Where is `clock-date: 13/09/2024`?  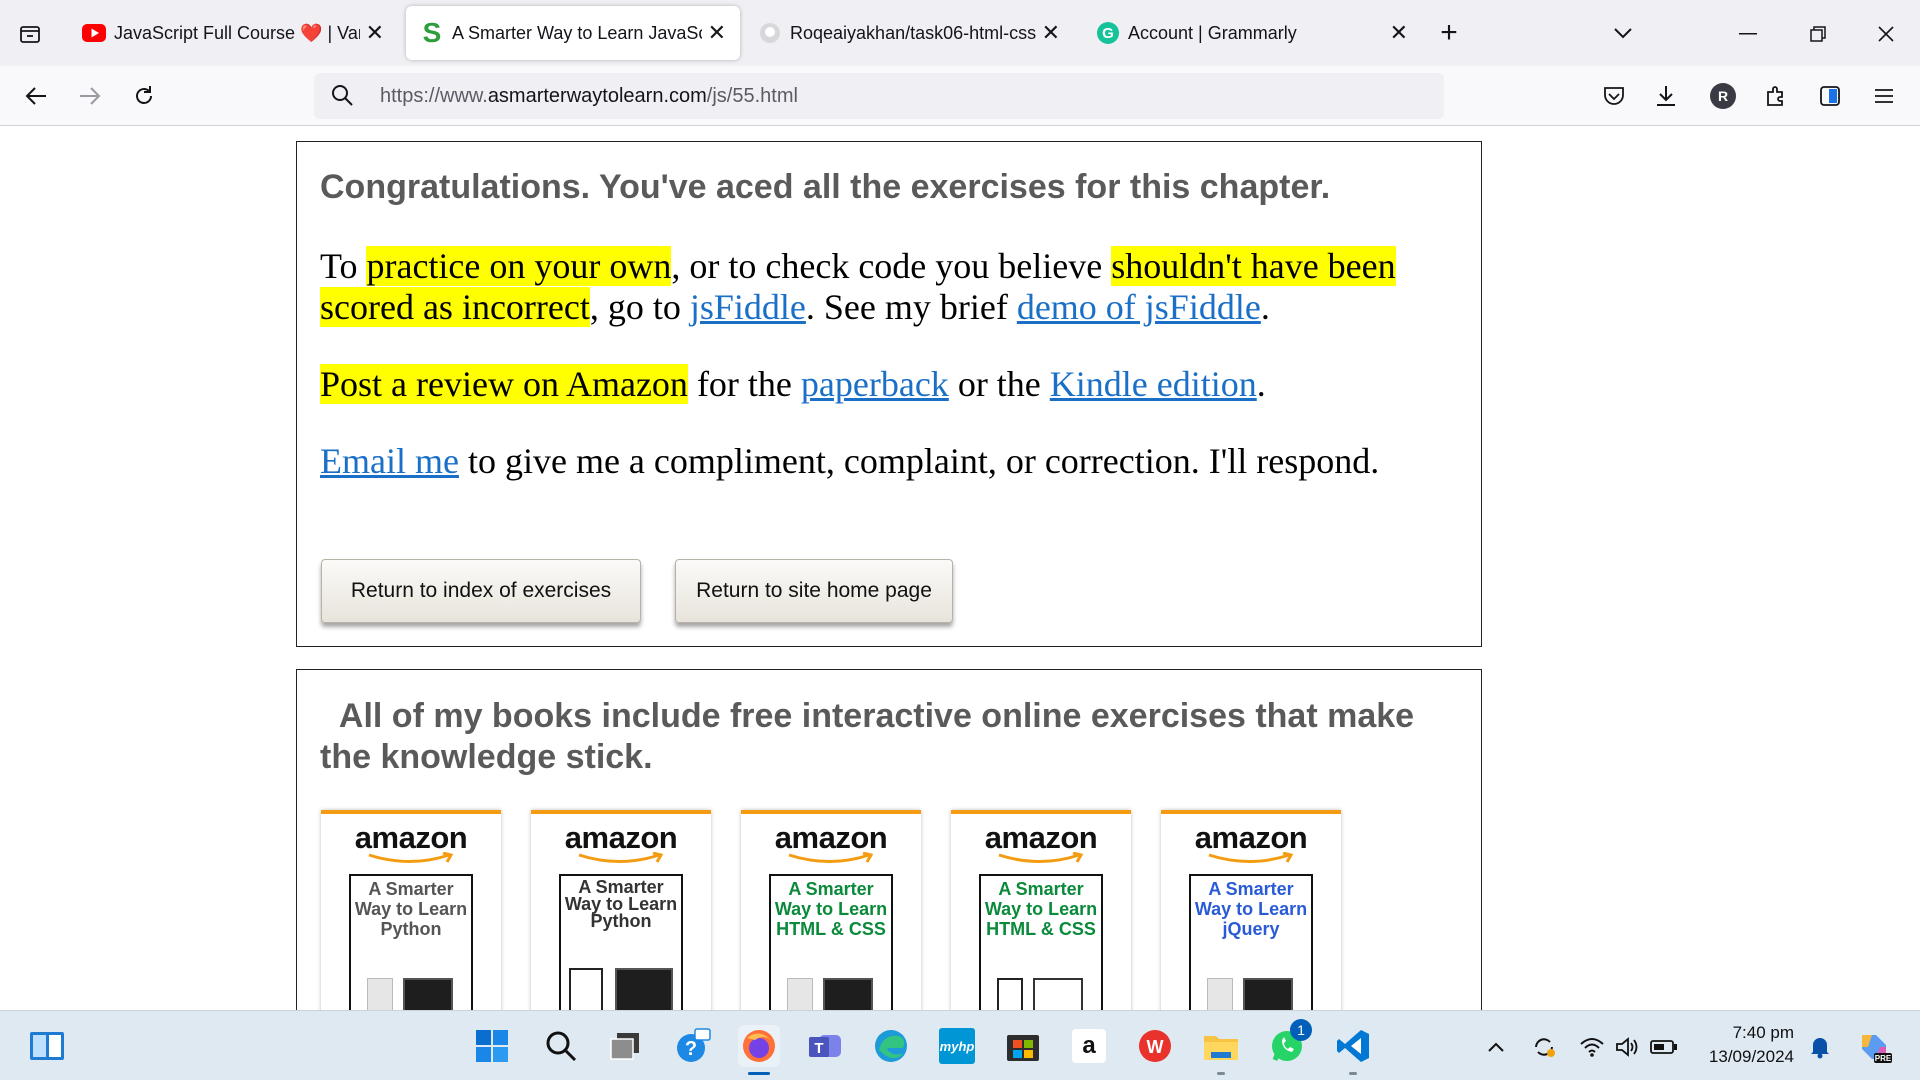
clock-date: 13/09/2024 is located at coordinates (1751, 1056).